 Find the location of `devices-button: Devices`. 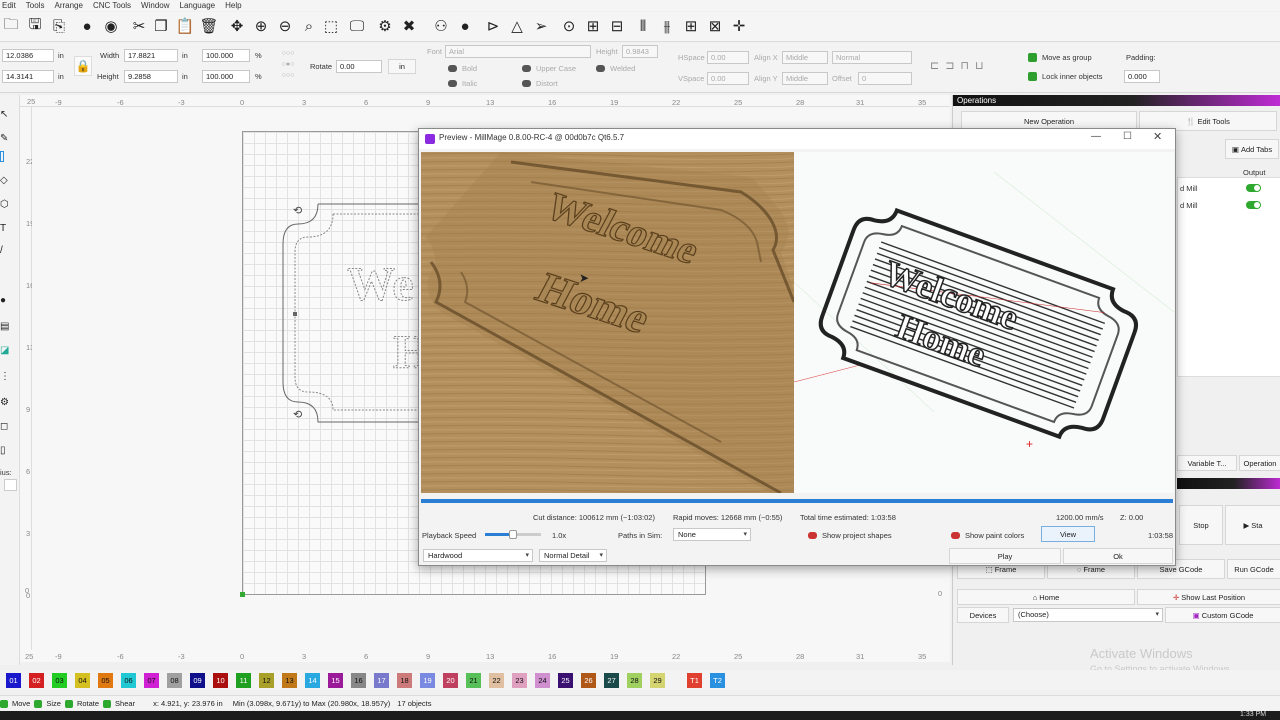

devices-button: Devices is located at coordinates (983, 615).